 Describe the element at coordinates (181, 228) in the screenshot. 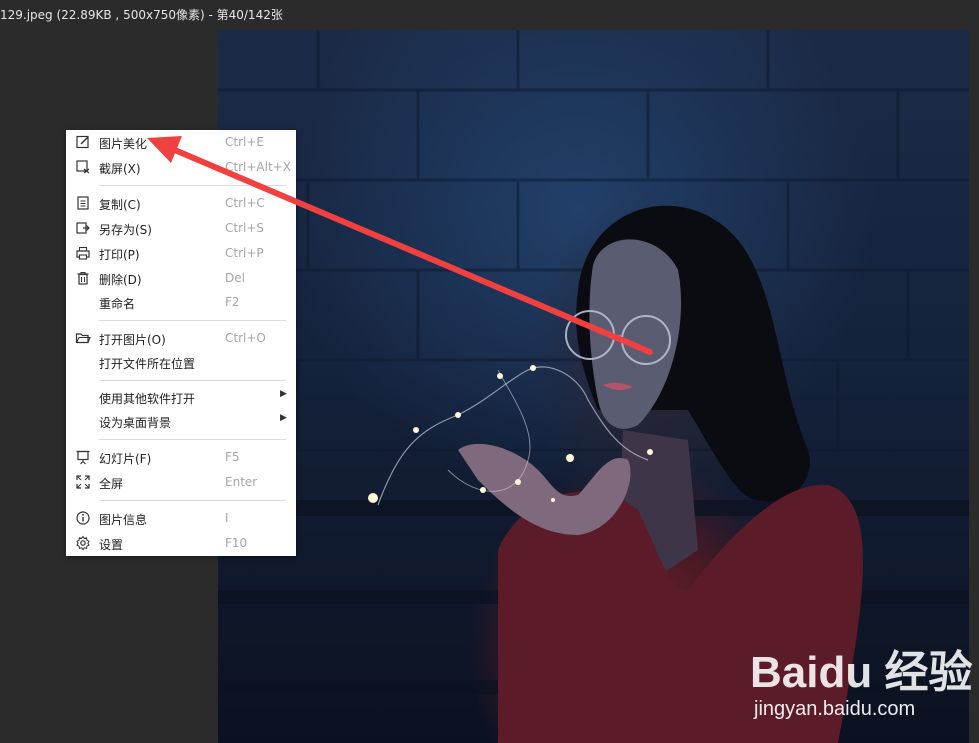

I see `menu-item-save-as: 另存为(S) Ctrl+S` at that location.